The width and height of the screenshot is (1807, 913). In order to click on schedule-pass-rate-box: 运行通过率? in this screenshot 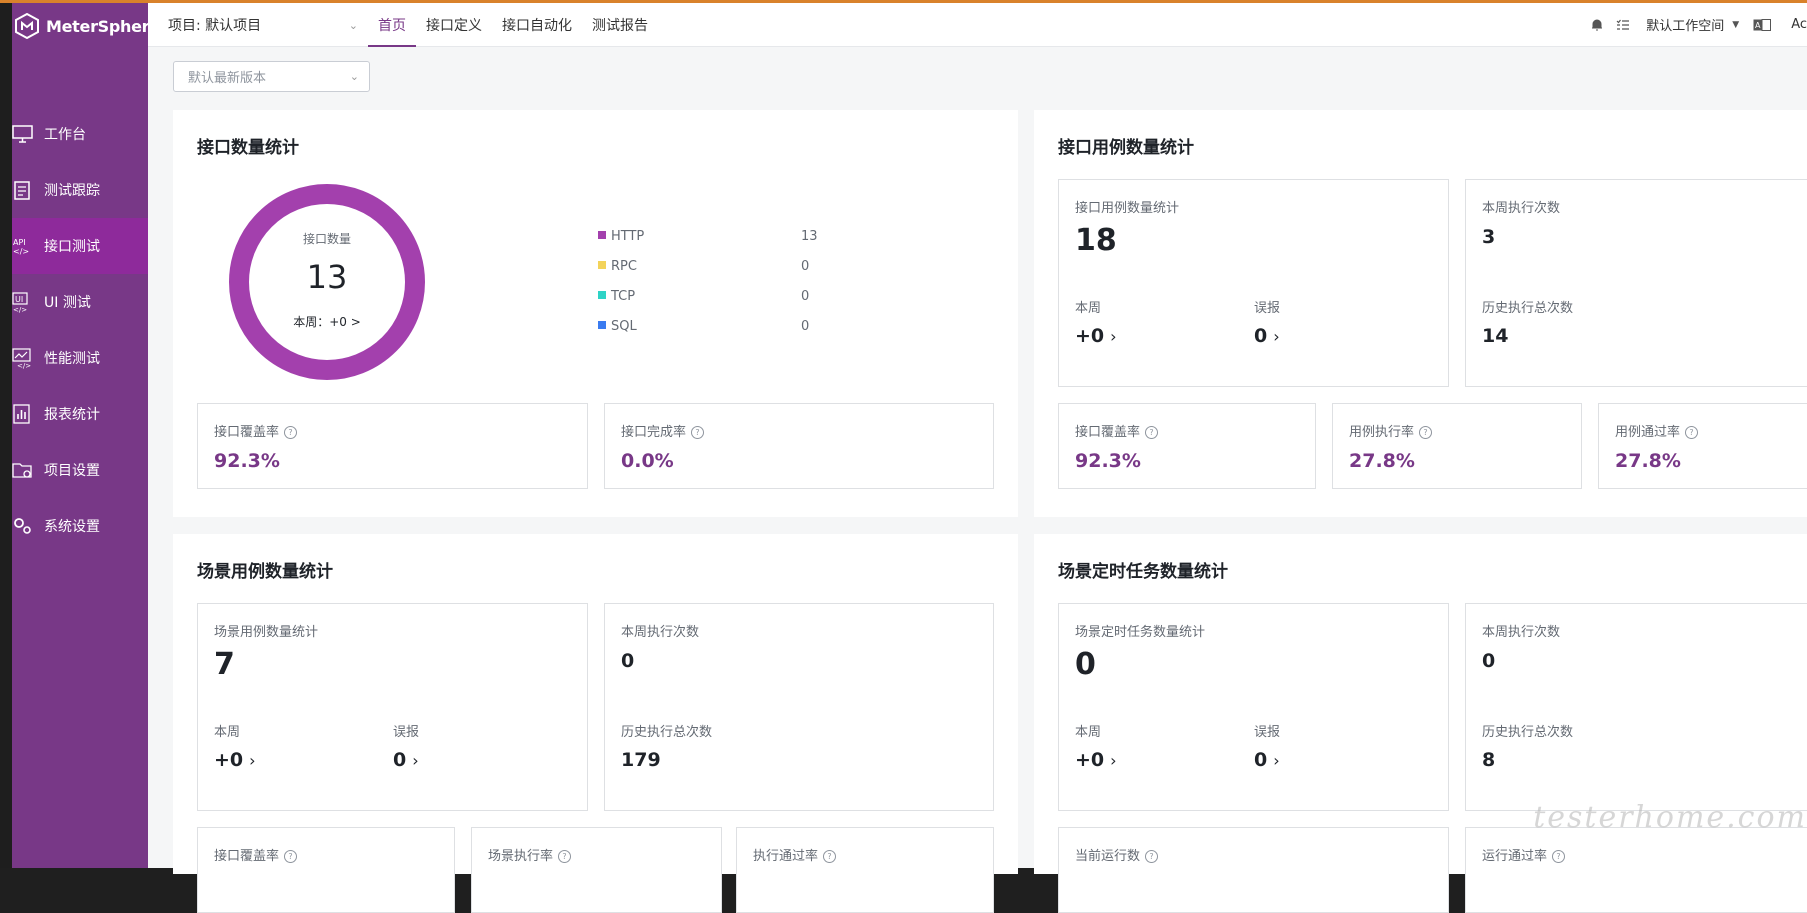, I will do `click(1636, 870)`.